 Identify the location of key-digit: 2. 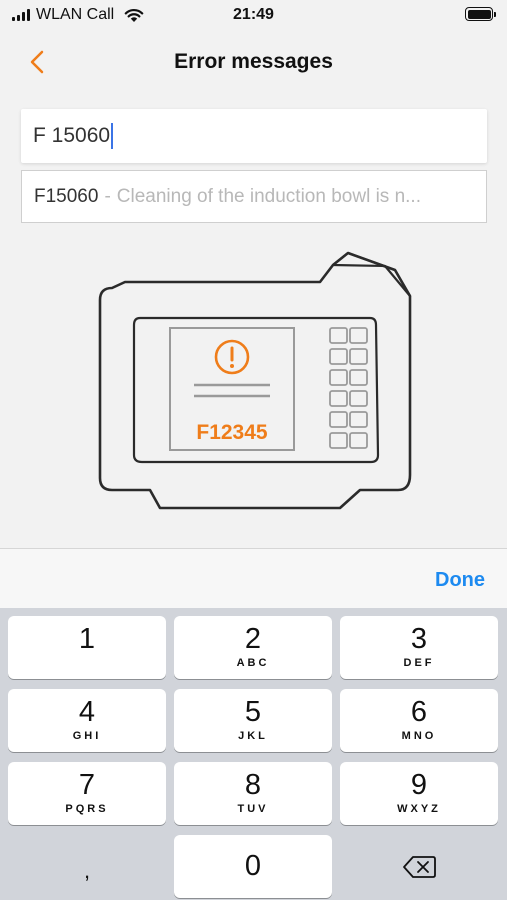
(253, 639).